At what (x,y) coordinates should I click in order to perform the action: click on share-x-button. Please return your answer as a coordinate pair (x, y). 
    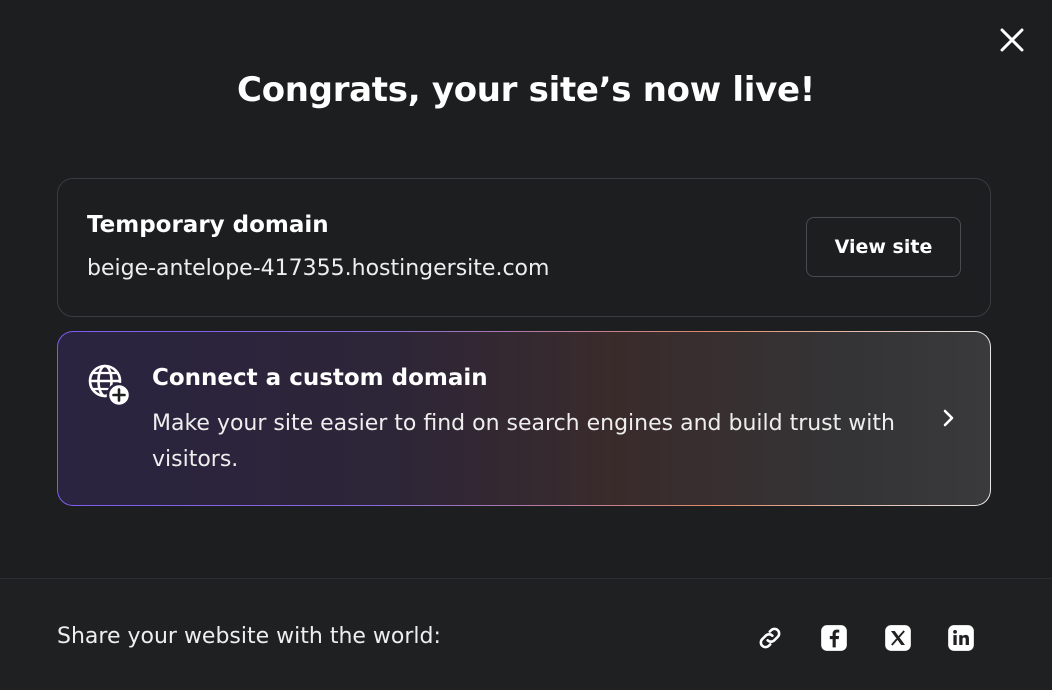
    Looking at the image, I should click on (898, 638).